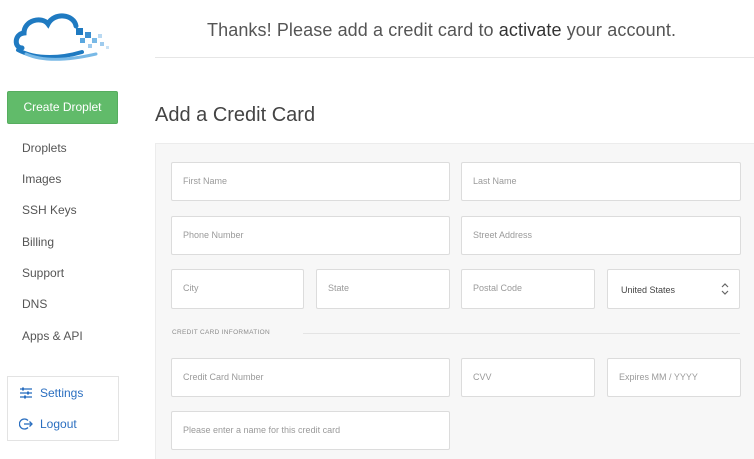 Image resolution: width=754 pixels, height=459 pixels. Describe the element at coordinates (619, 30) in the screenshot. I see `banner-text-end: your account.` at that location.